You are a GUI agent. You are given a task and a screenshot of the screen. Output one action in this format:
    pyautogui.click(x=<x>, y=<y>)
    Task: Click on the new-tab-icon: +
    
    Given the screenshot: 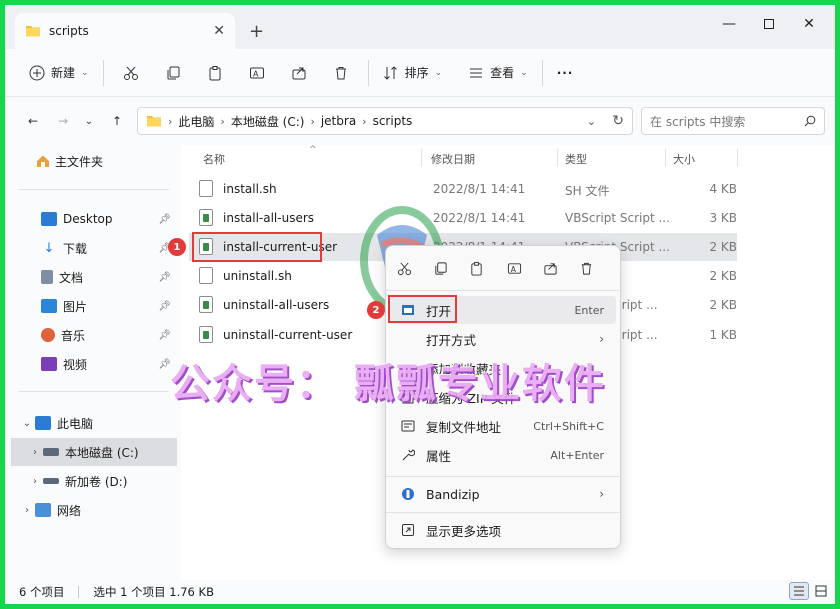 What is the action you would take?
    pyautogui.click(x=256, y=31)
    